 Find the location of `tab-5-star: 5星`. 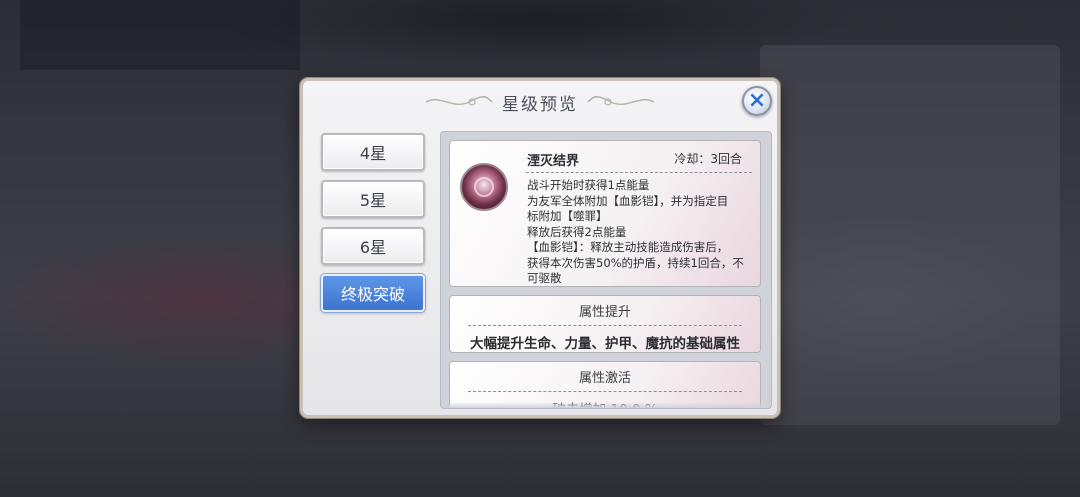

tab-5-star: 5星 is located at coordinates (373, 199).